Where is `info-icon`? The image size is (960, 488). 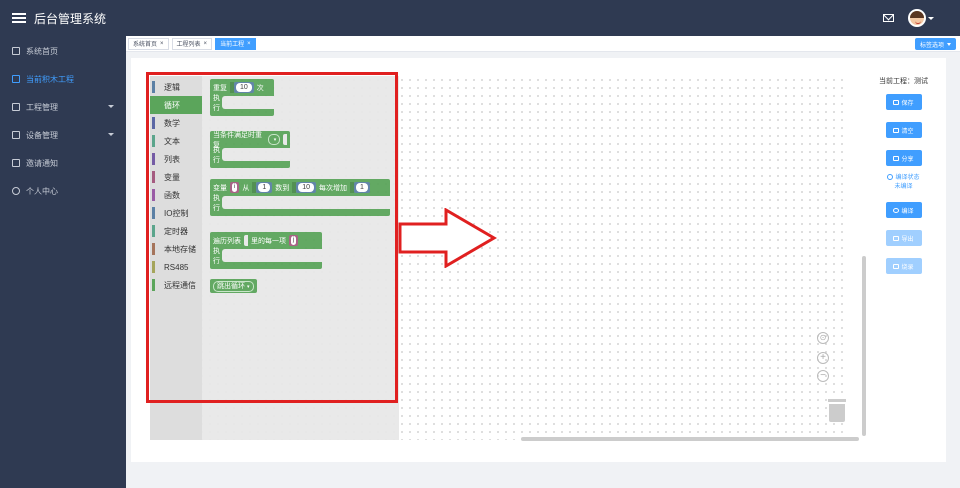
info-icon is located at coordinates (890, 177).